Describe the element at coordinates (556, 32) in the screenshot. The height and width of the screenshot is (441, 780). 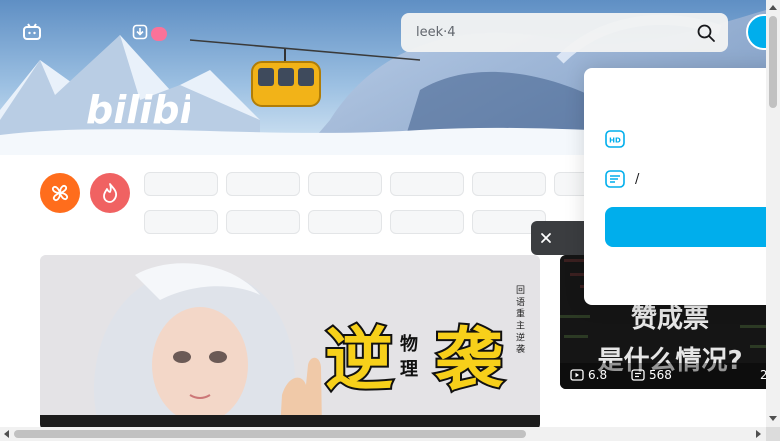
I see `search-input` at that location.